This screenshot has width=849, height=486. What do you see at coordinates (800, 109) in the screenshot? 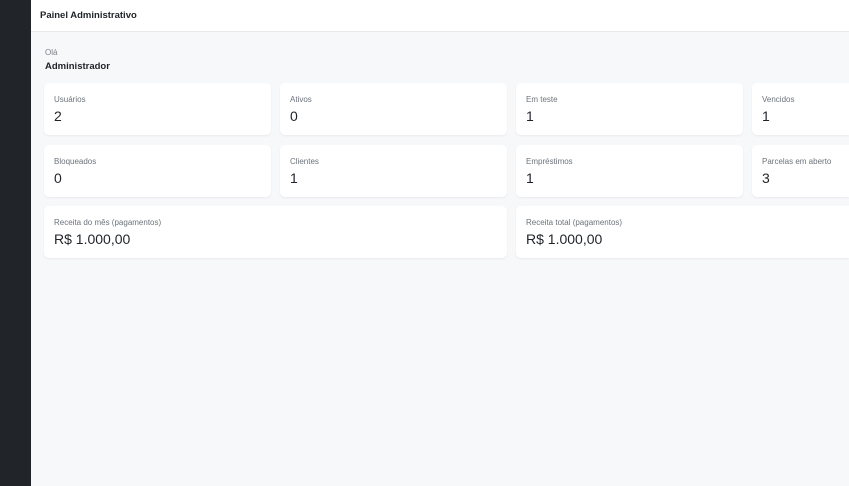
I see `stat-card-expired: Vencidos 1` at bounding box center [800, 109].